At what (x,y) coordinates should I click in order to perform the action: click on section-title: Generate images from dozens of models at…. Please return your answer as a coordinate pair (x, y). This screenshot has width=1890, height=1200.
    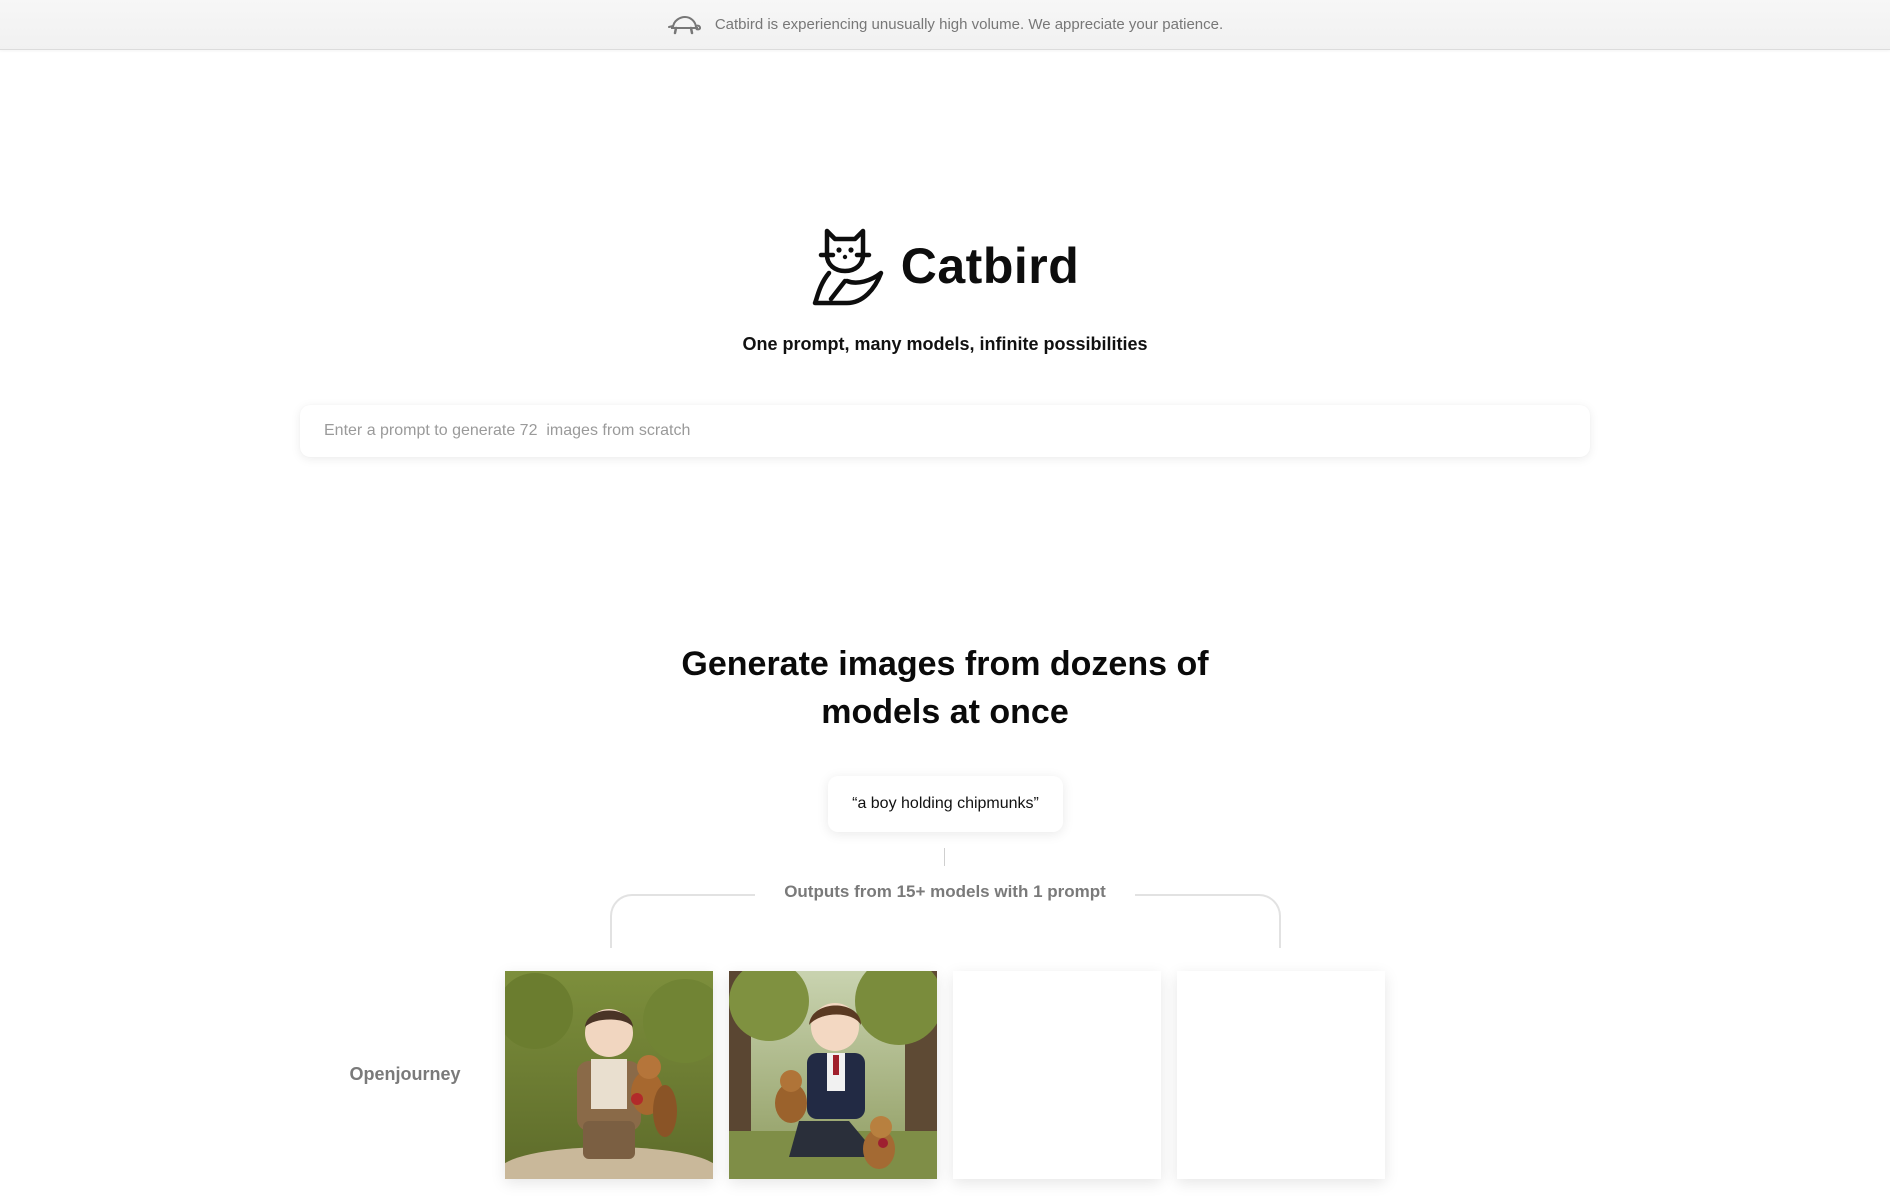
    Looking at the image, I should click on (945, 688).